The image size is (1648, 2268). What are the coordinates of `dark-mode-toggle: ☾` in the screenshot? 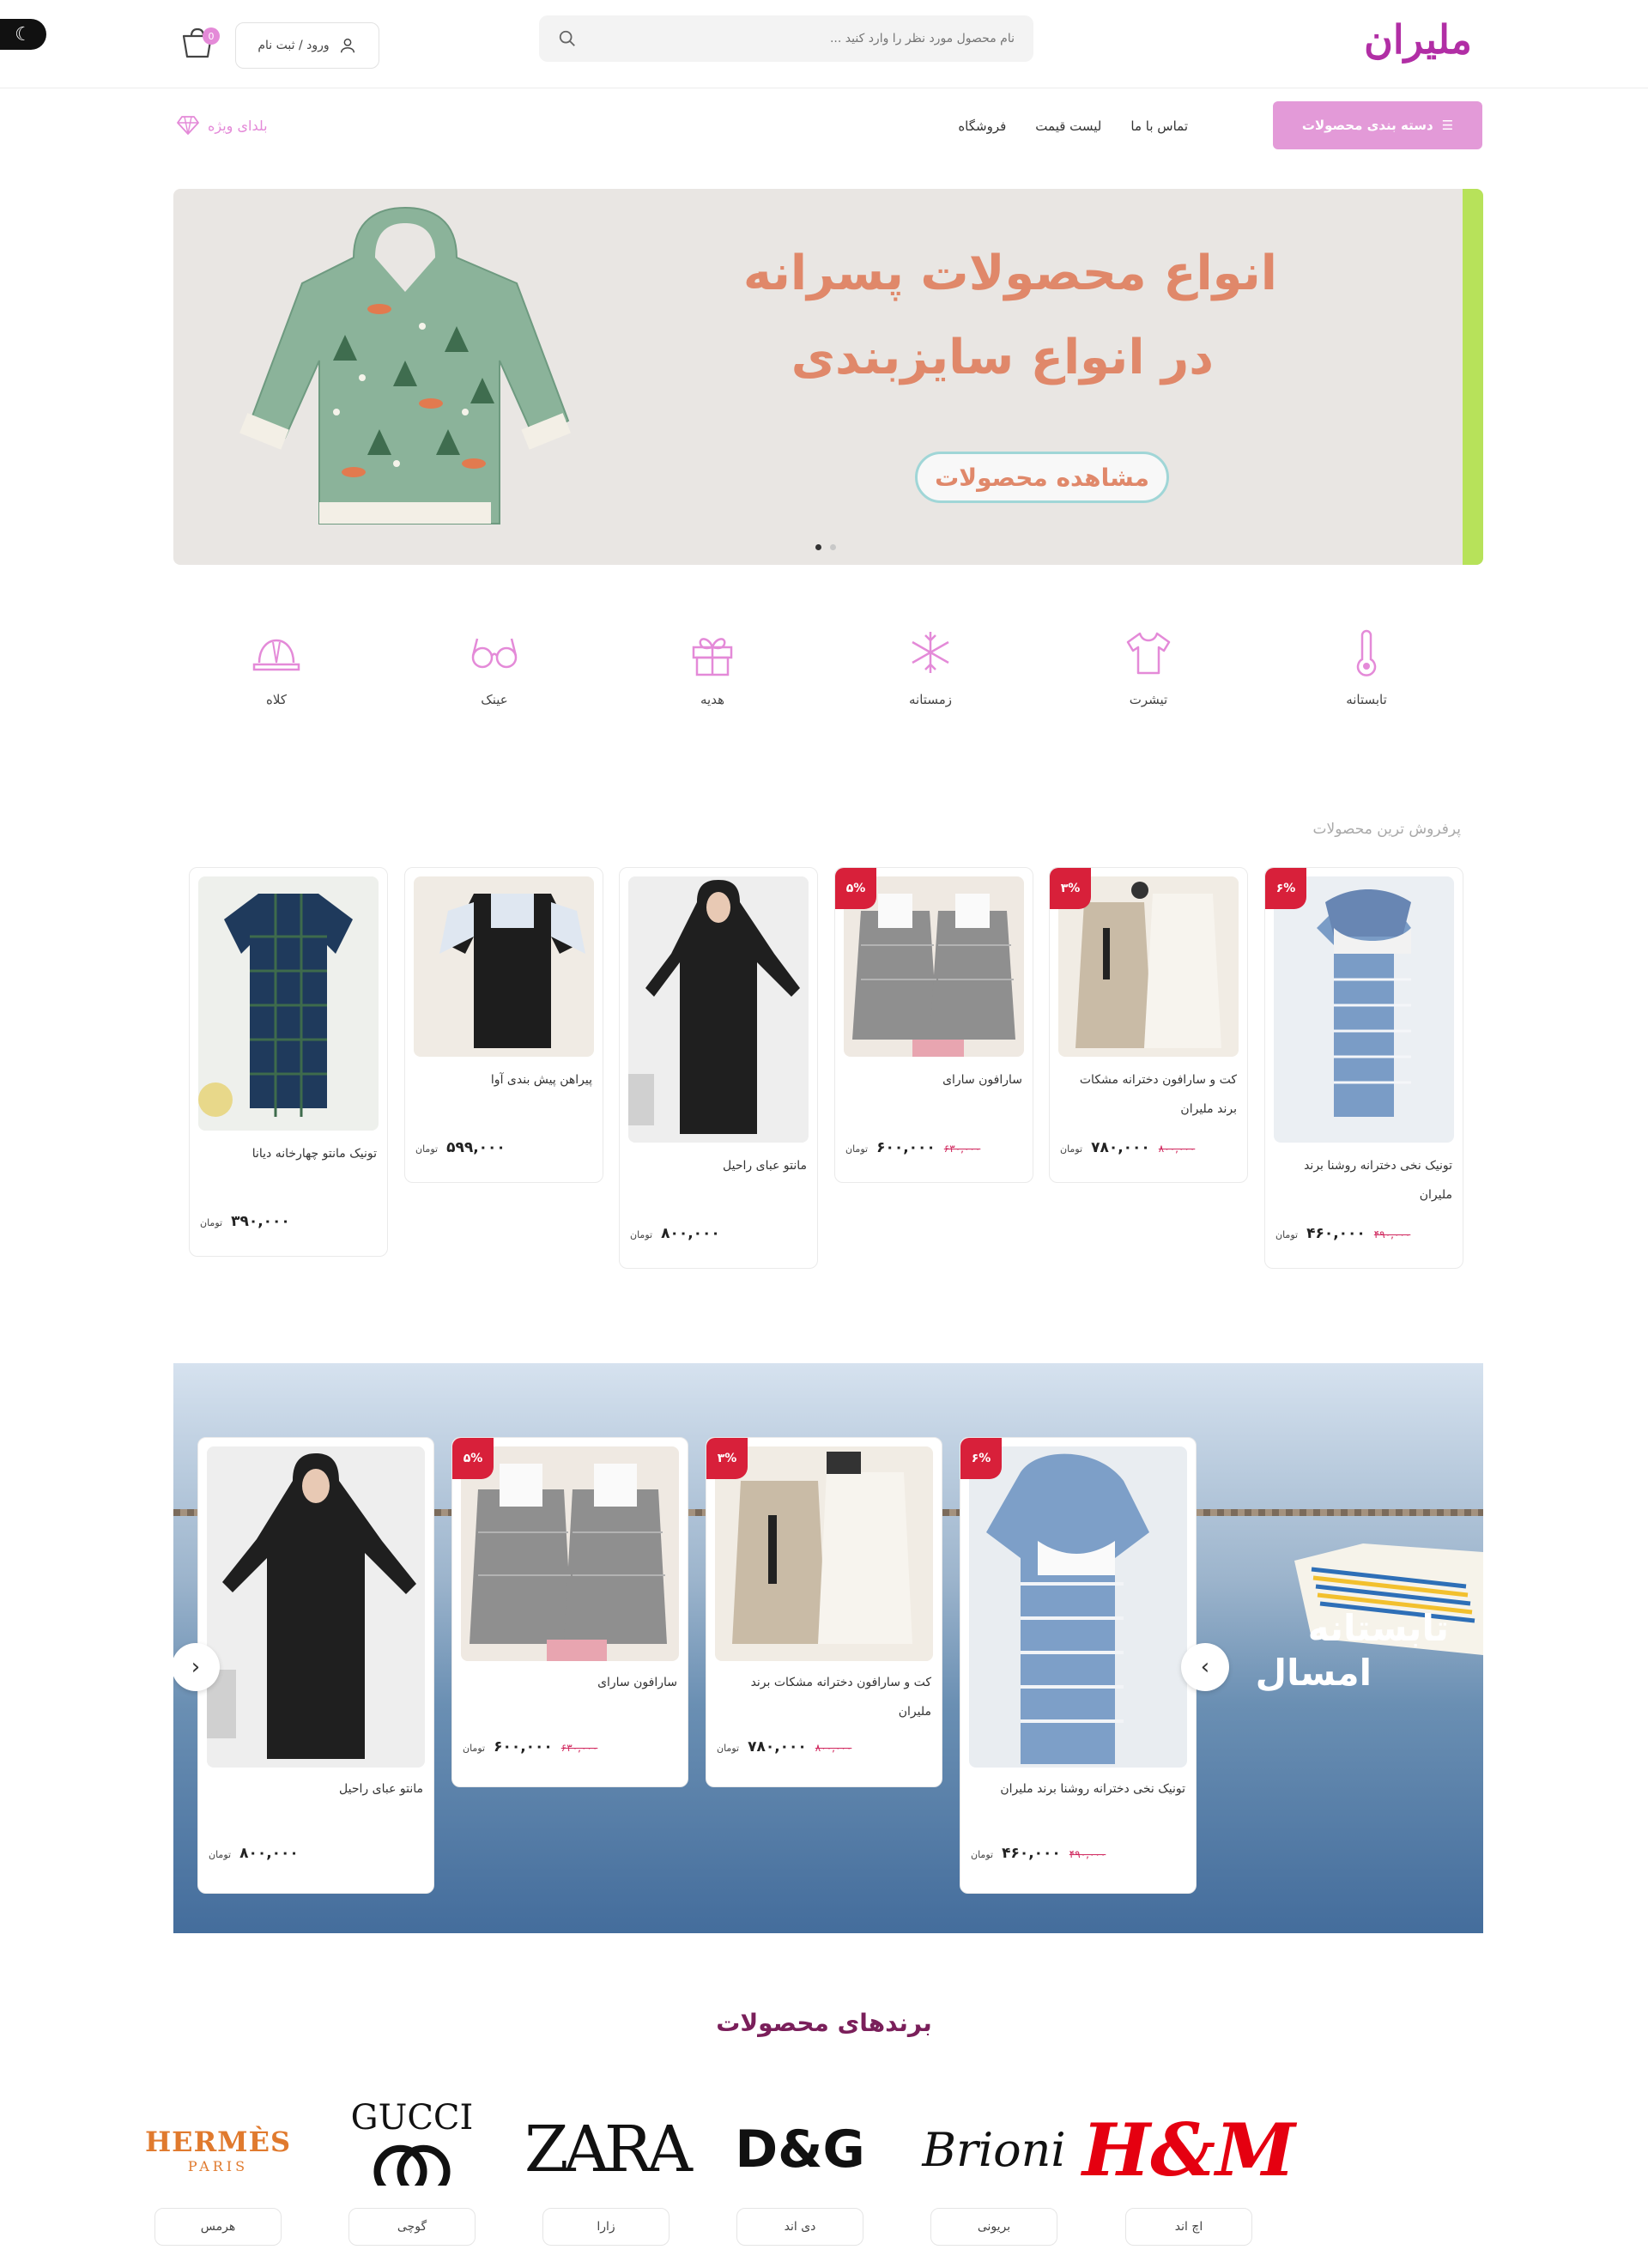 It's located at (23, 34).